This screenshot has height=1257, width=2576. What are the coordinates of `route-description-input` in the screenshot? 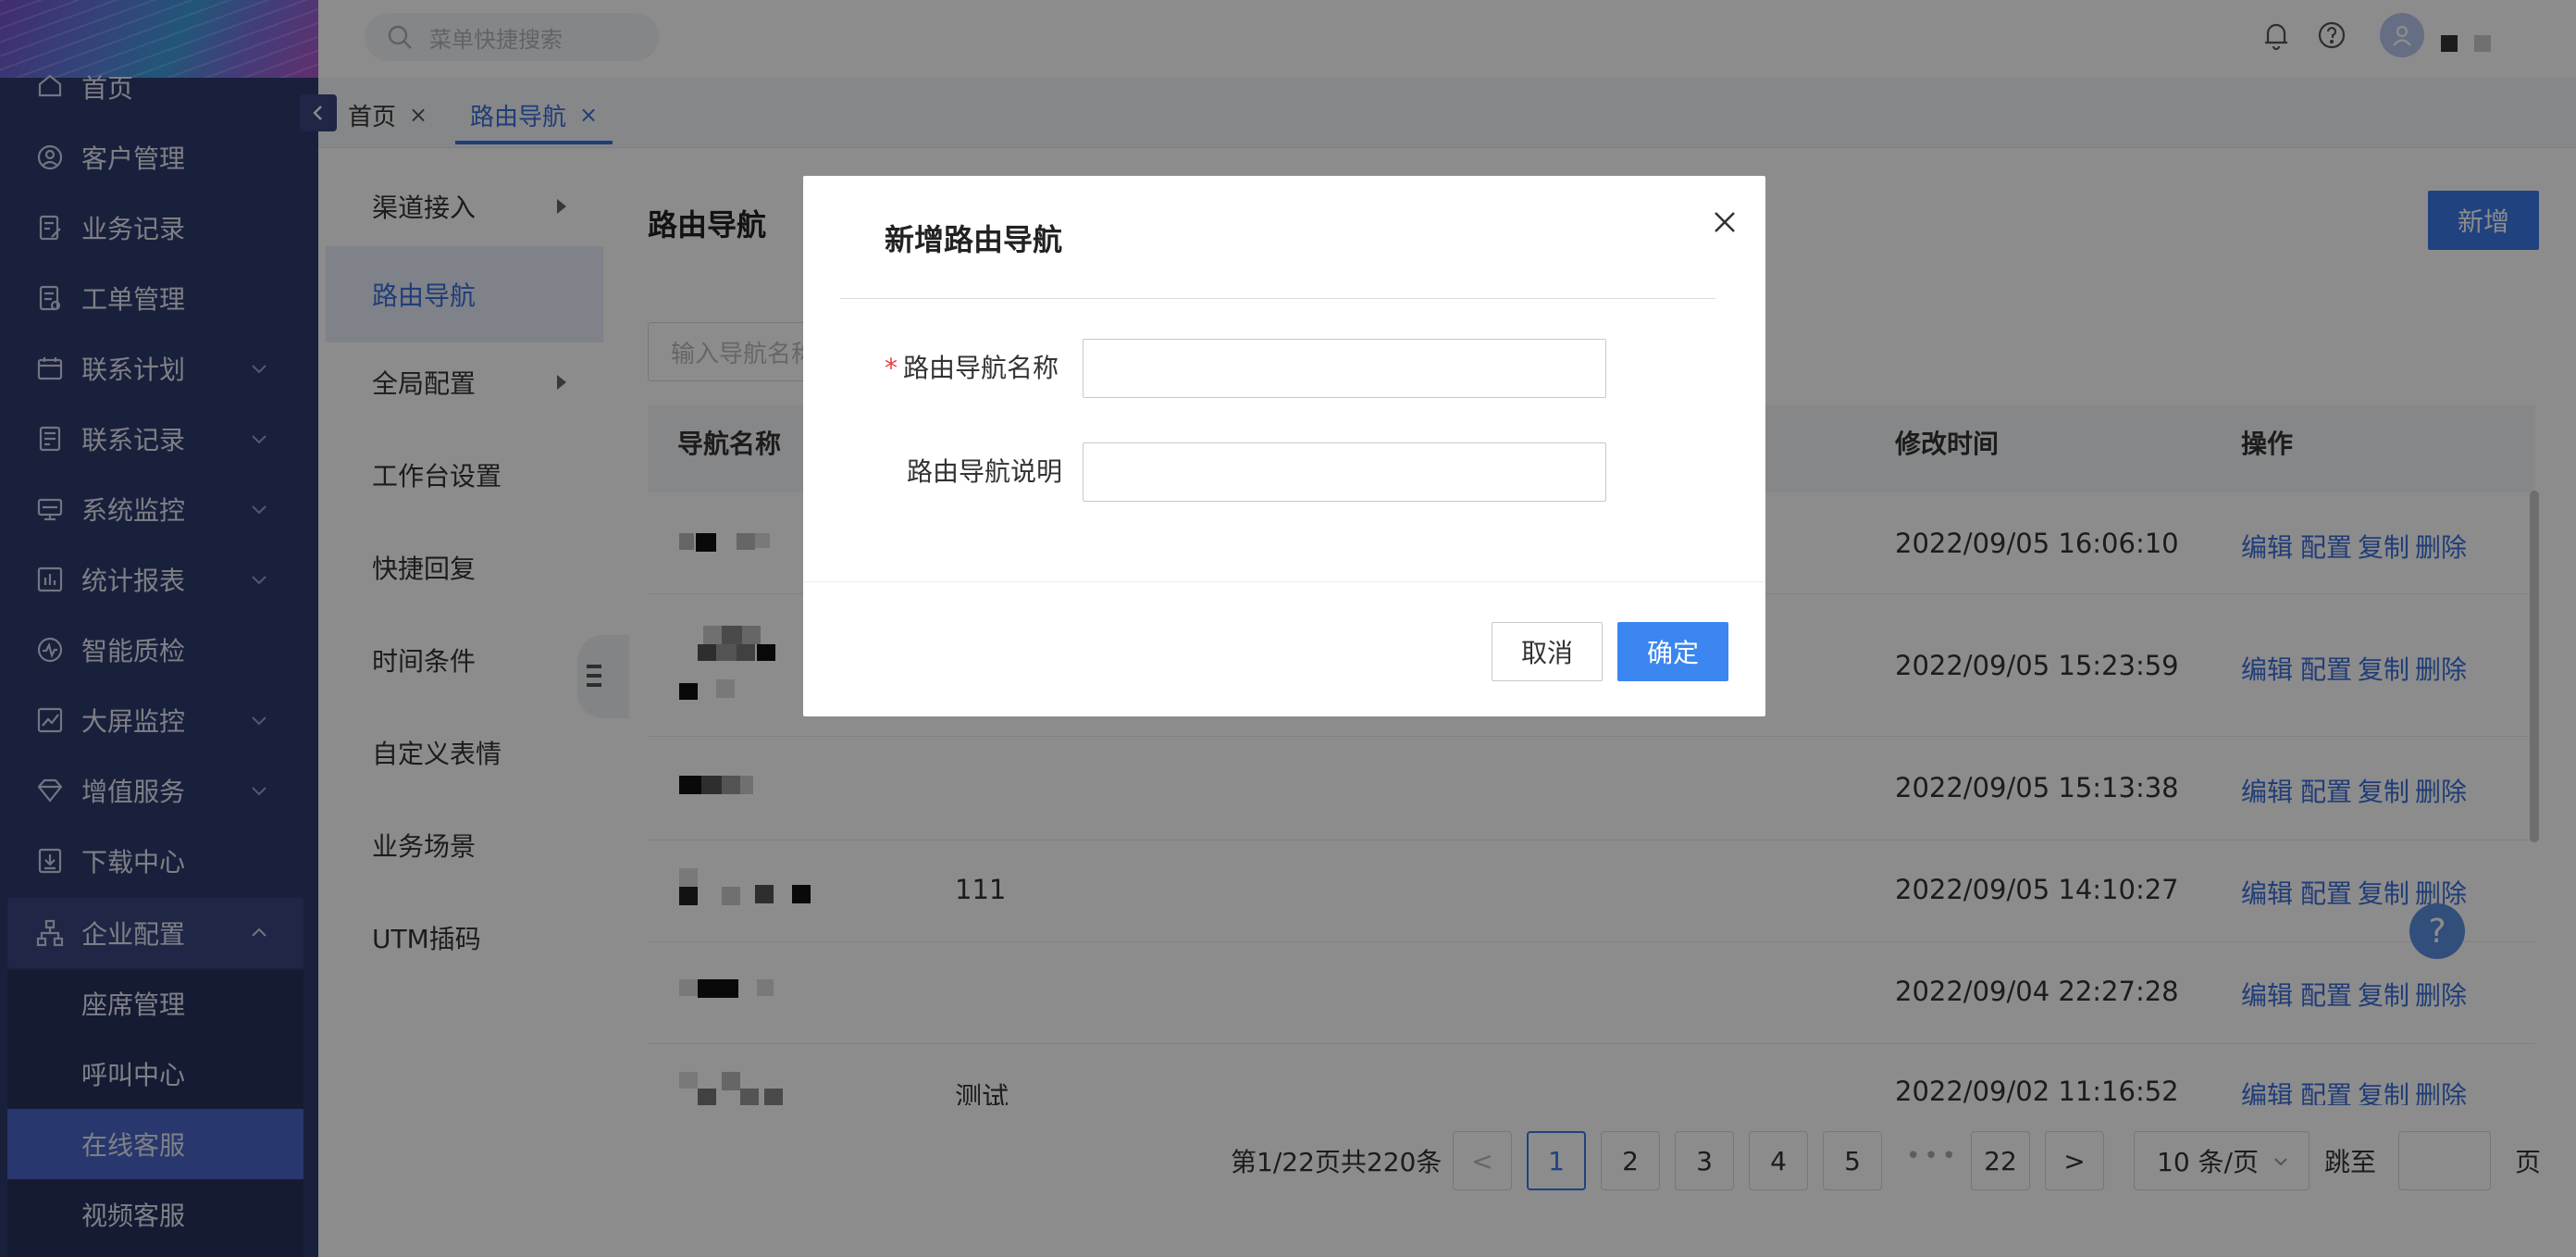 It's located at (1344, 472).